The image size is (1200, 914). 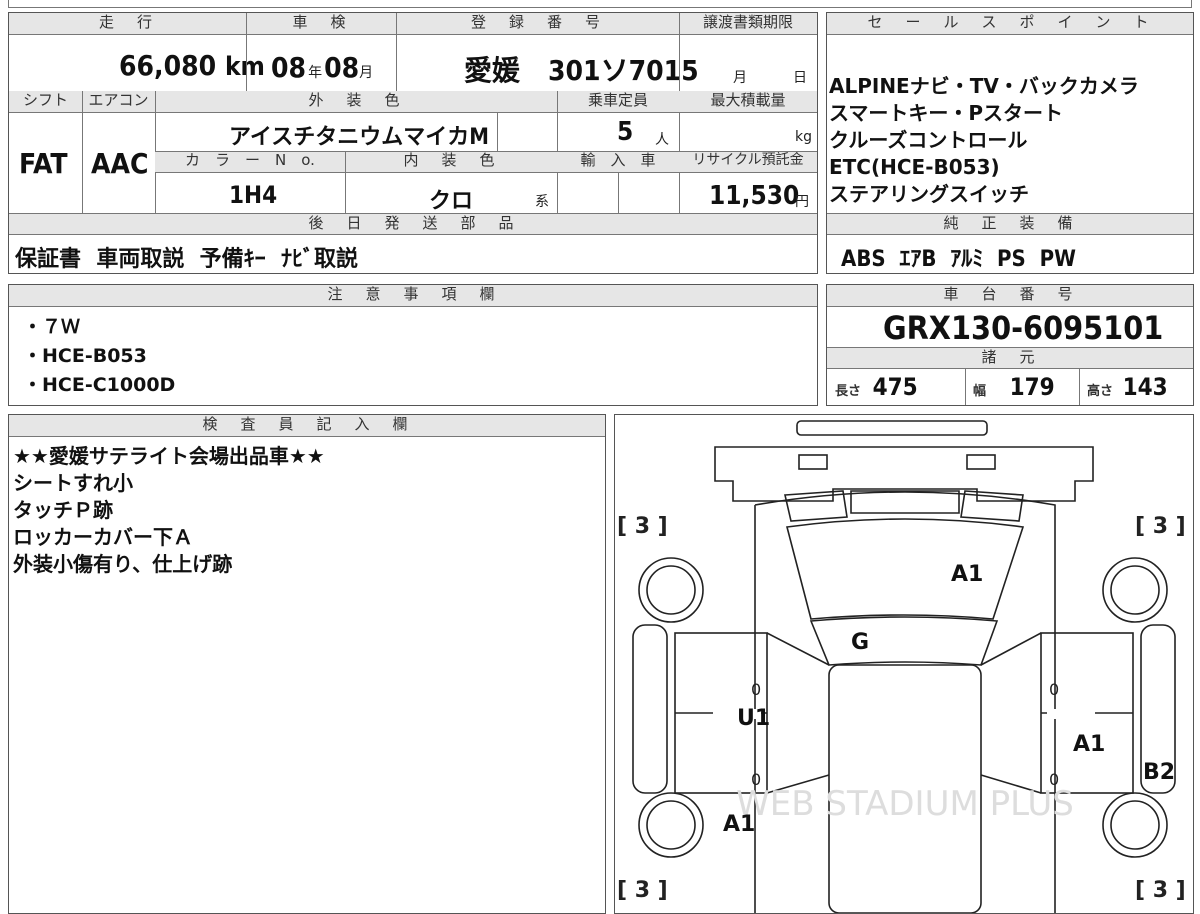 What do you see at coordinates (99, 385) in the screenshot?
I see `note-item: ・HCE-C1000D` at bounding box center [99, 385].